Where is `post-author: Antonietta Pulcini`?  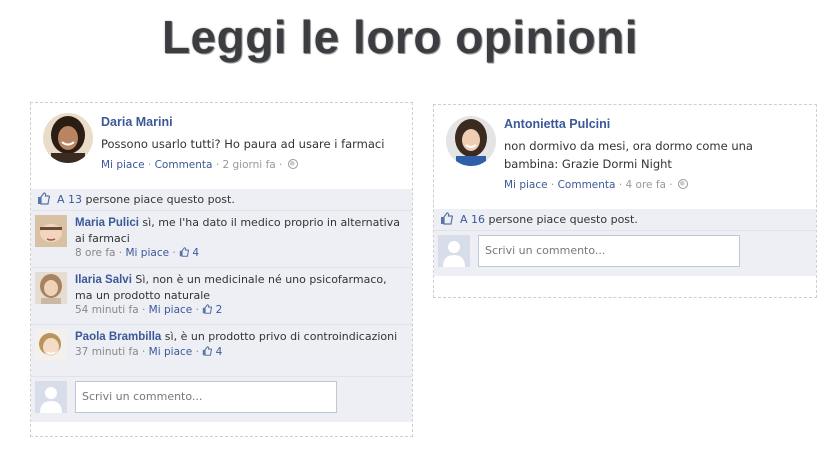 post-author: Antonietta Pulcini is located at coordinates (654, 124).